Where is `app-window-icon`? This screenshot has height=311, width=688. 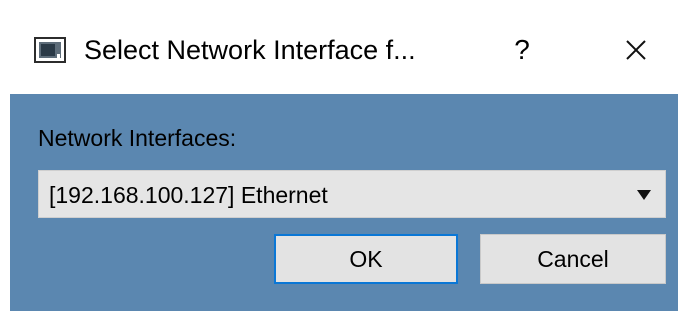
app-window-icon is located at coordinates (50, 50).